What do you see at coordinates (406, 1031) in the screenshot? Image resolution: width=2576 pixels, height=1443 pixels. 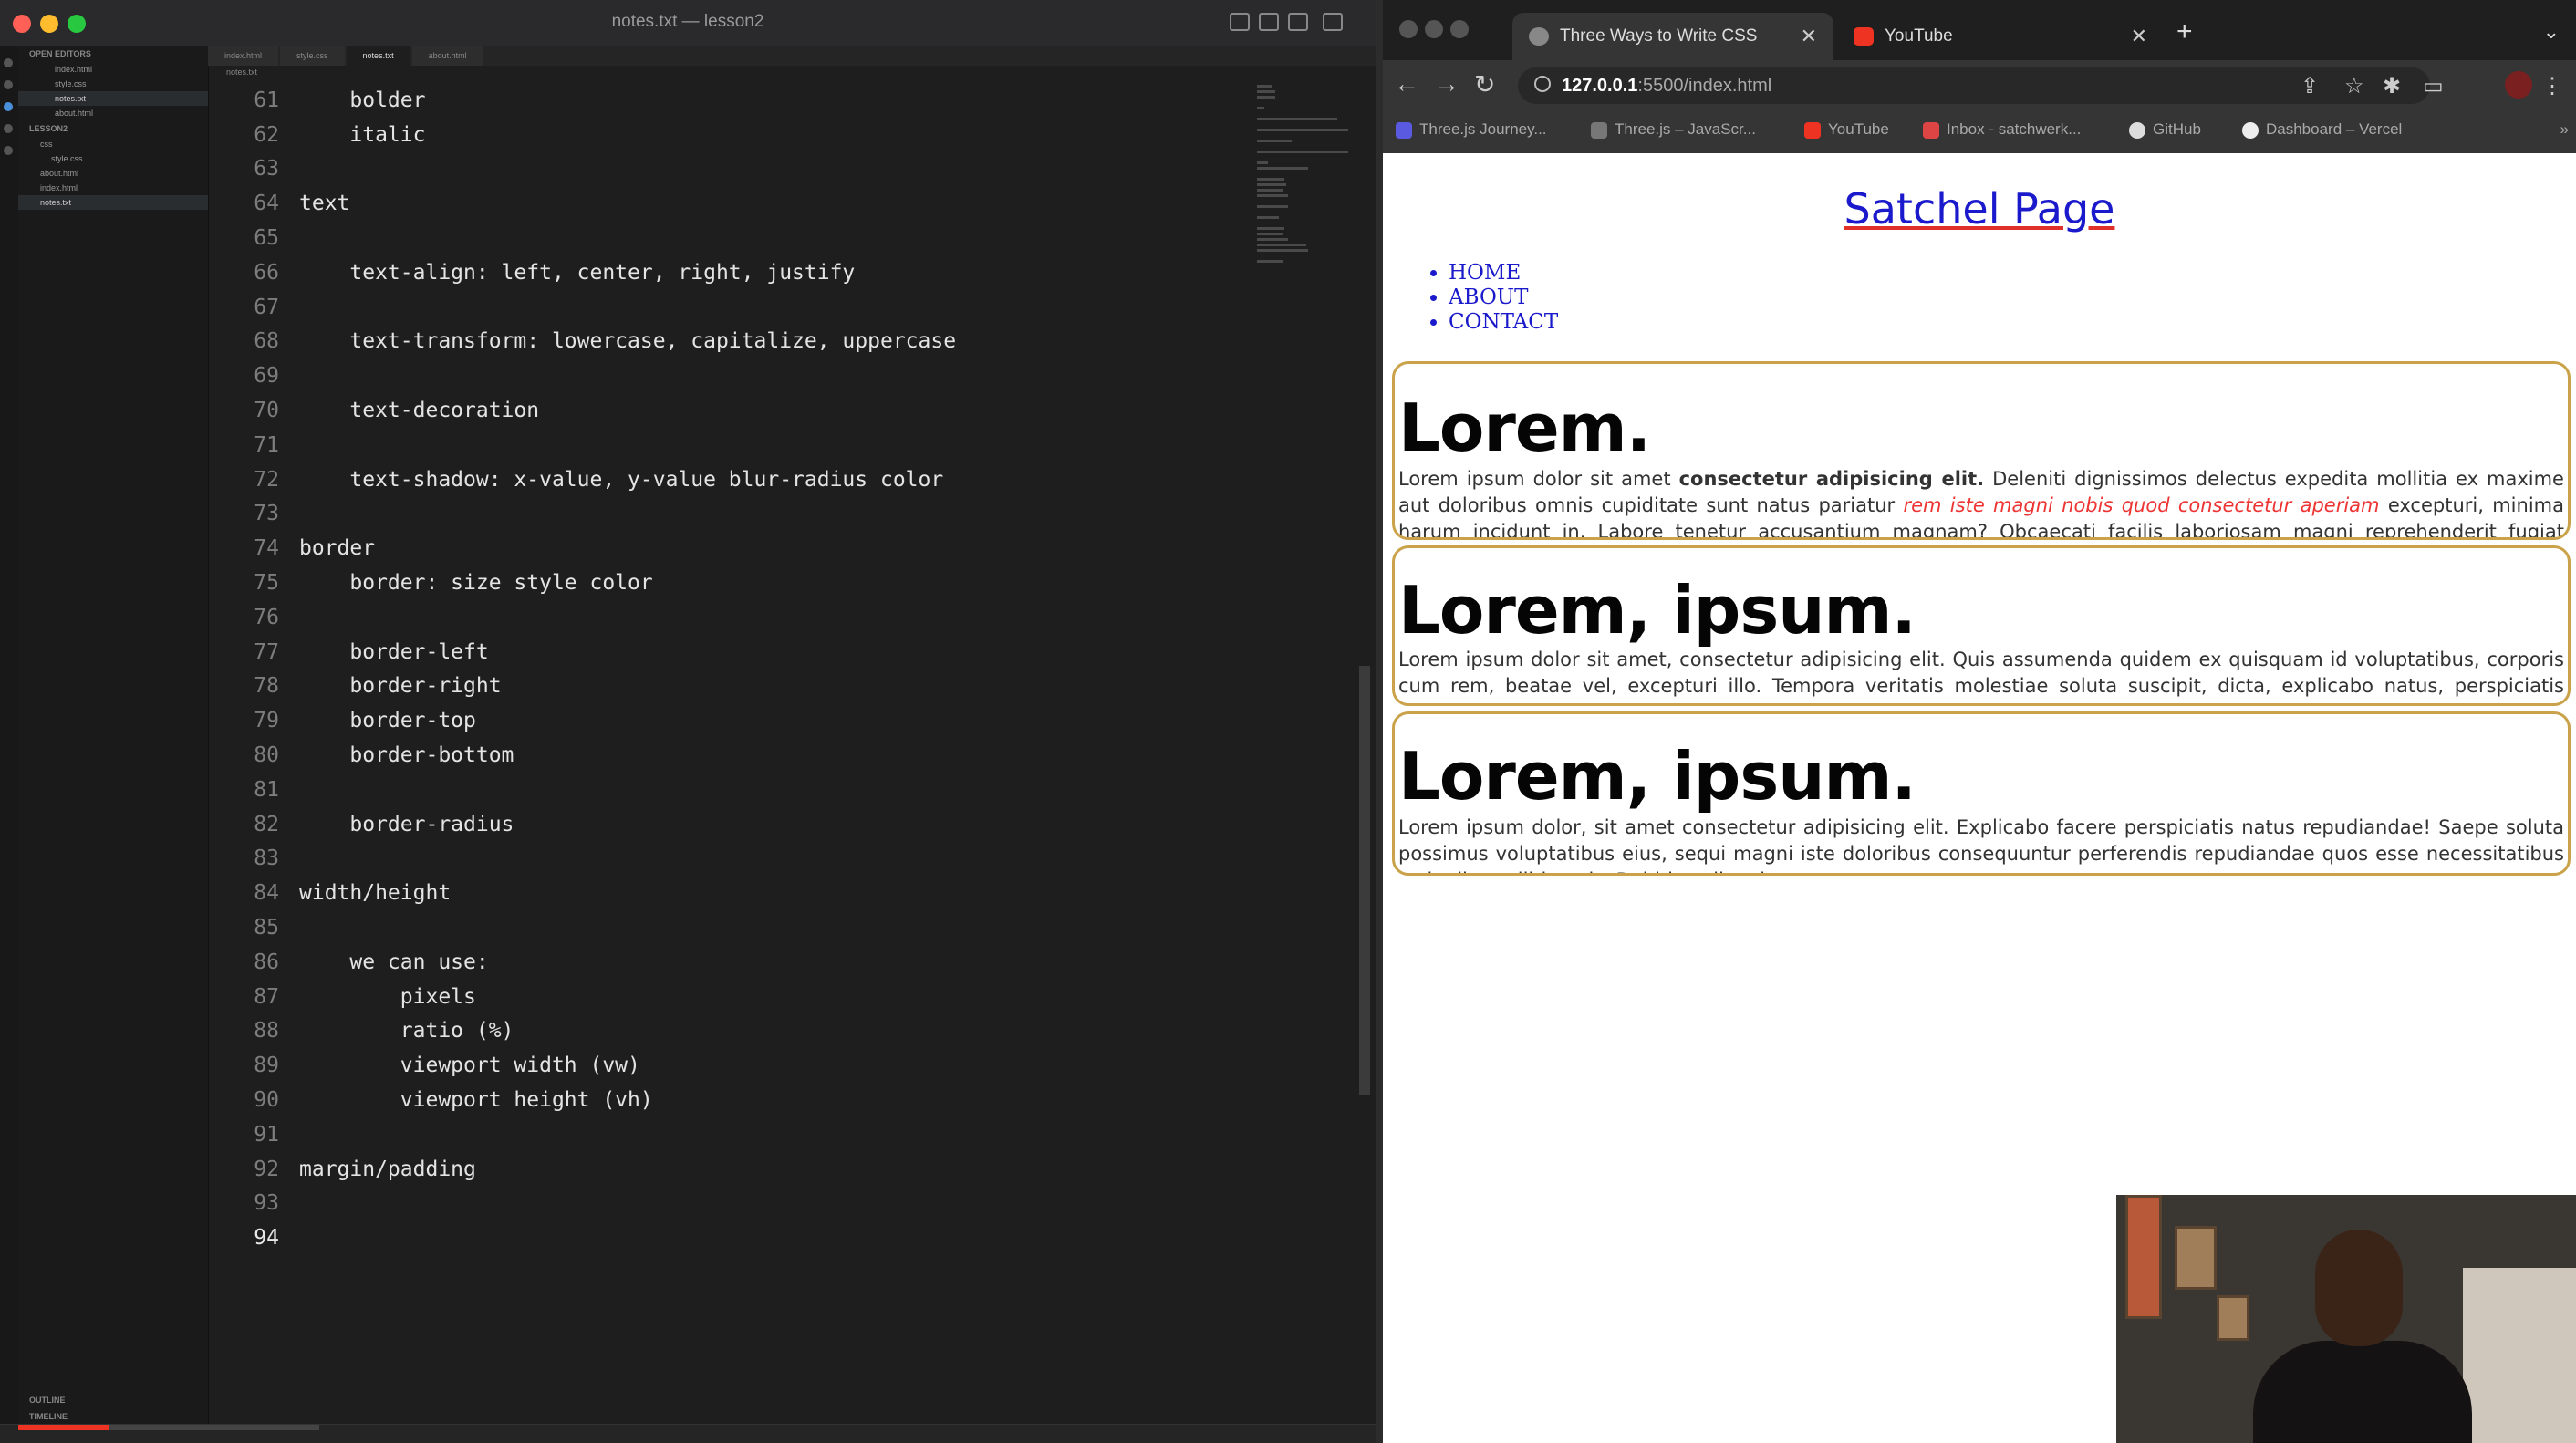 I see `code-text: ratio (%)` at bounding box center [406, 1031].